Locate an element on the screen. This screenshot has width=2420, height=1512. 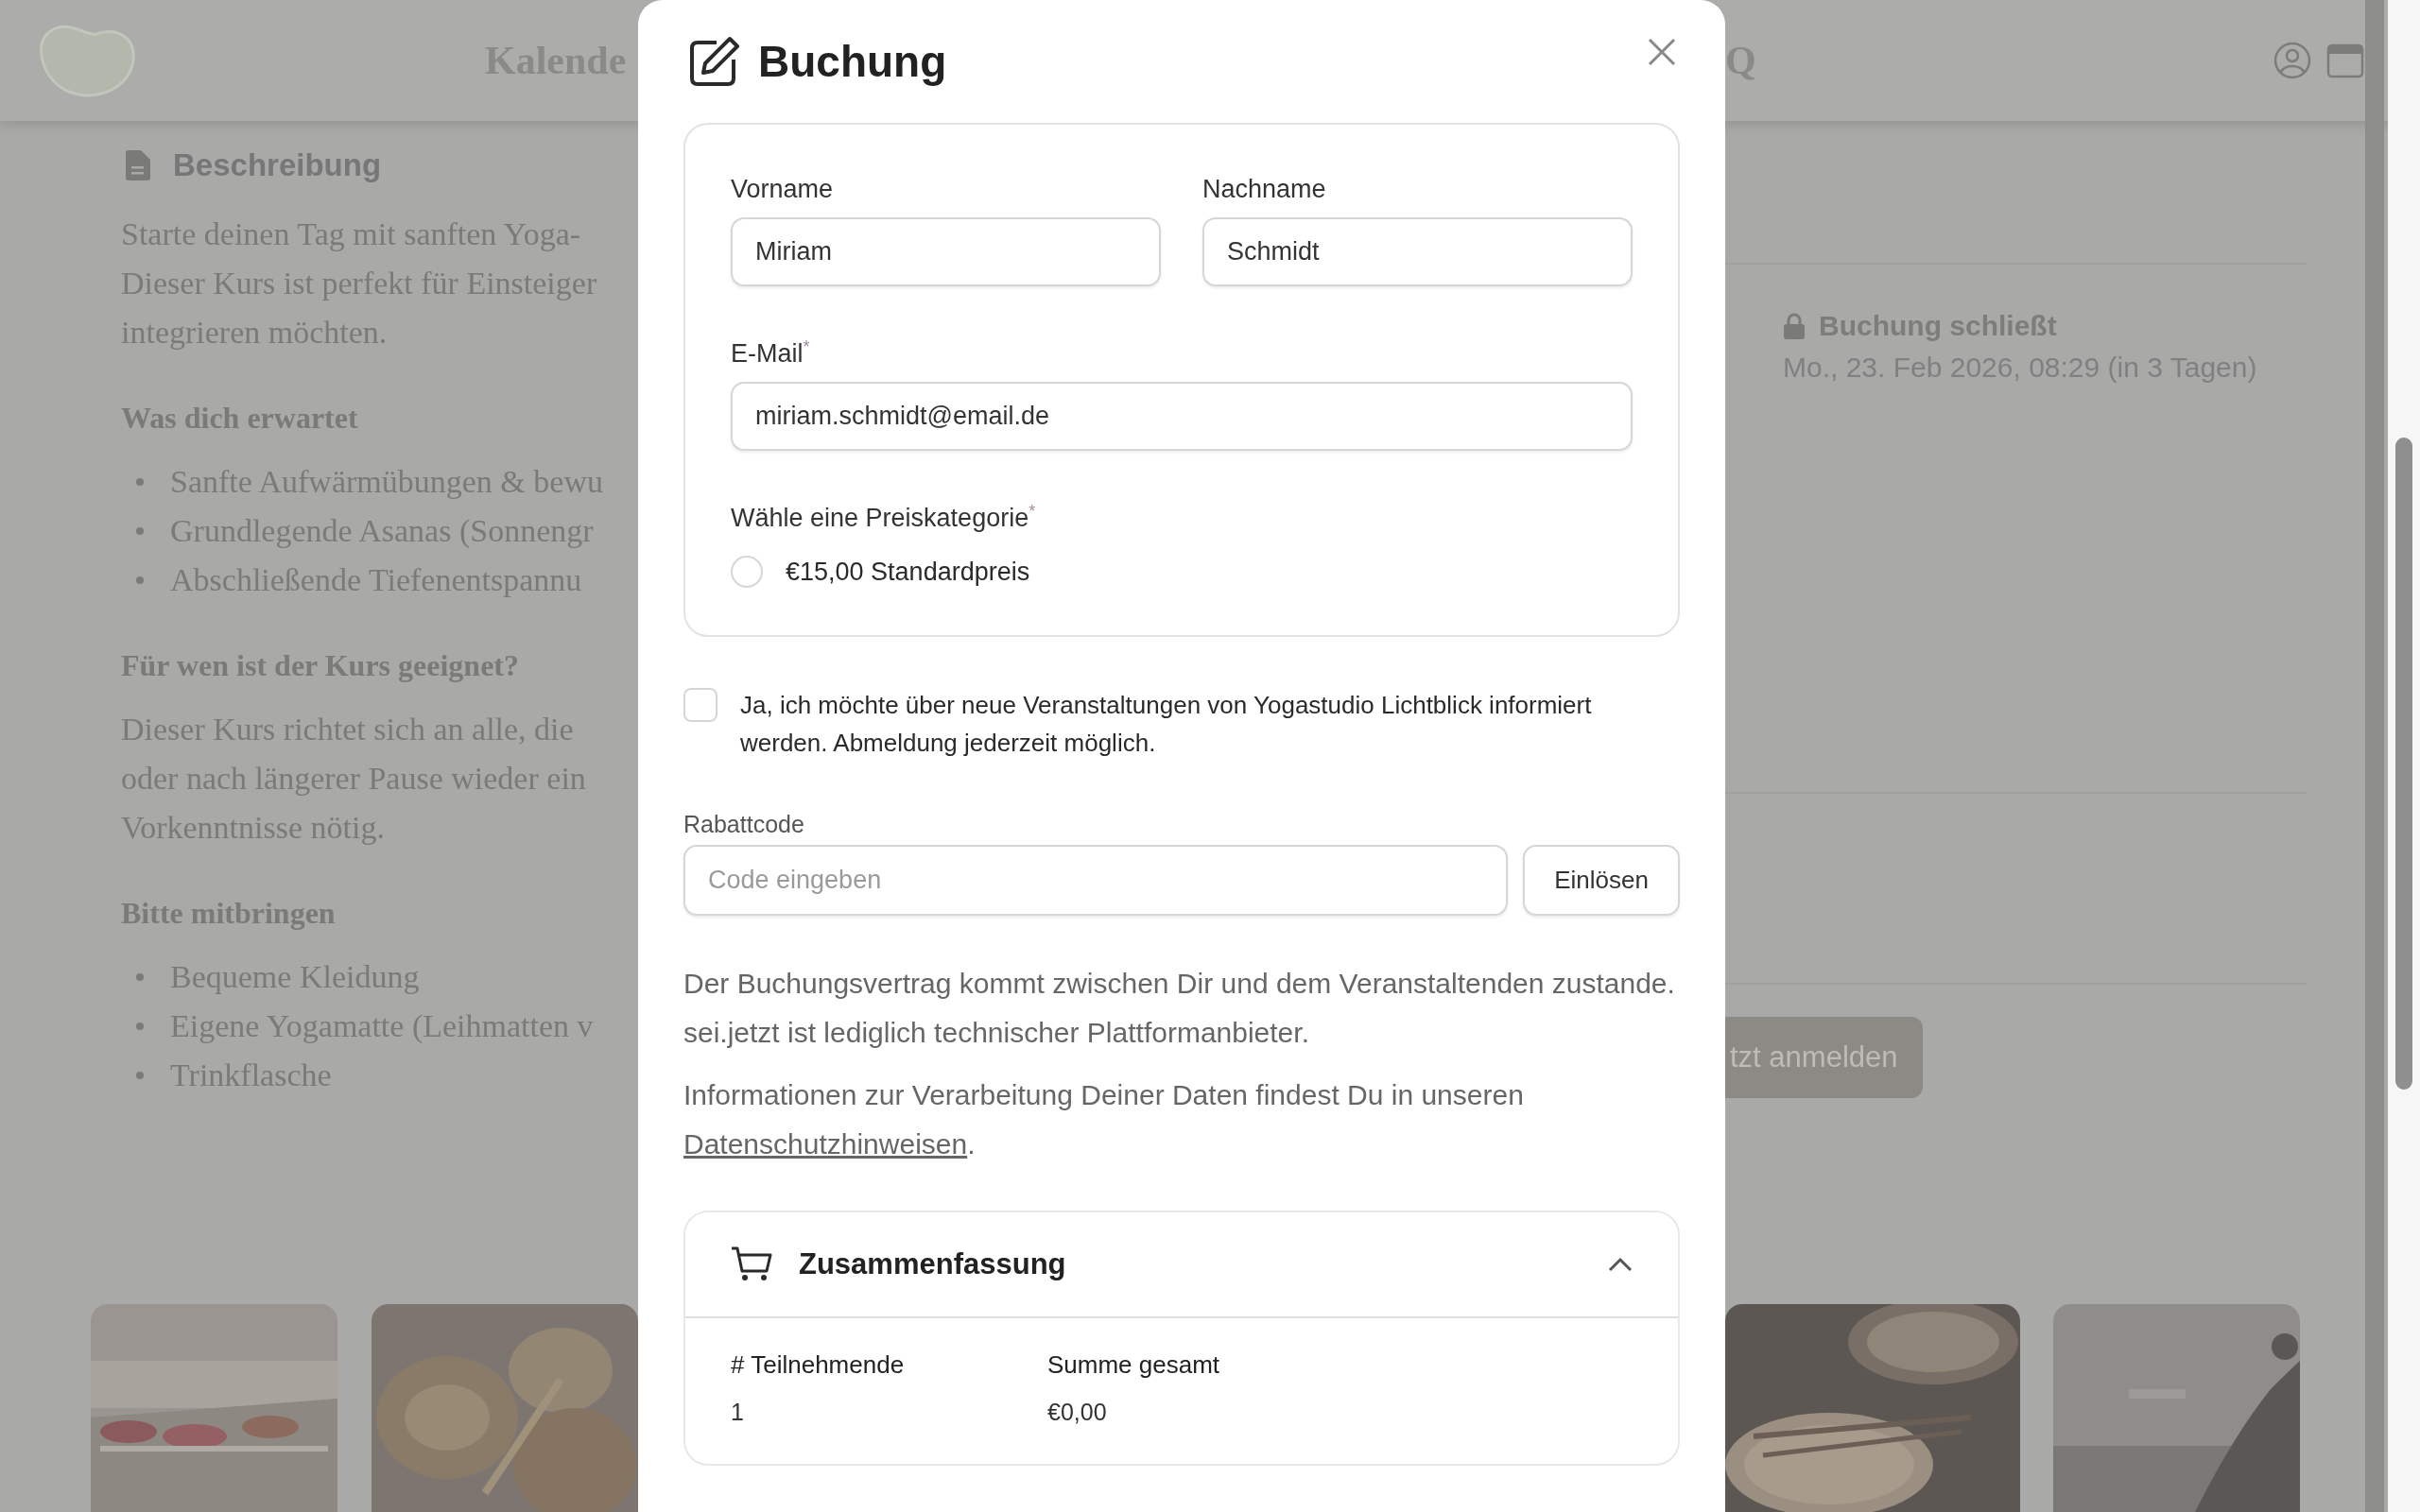
field-label: Nachname is located at coordinates (1264, 189).